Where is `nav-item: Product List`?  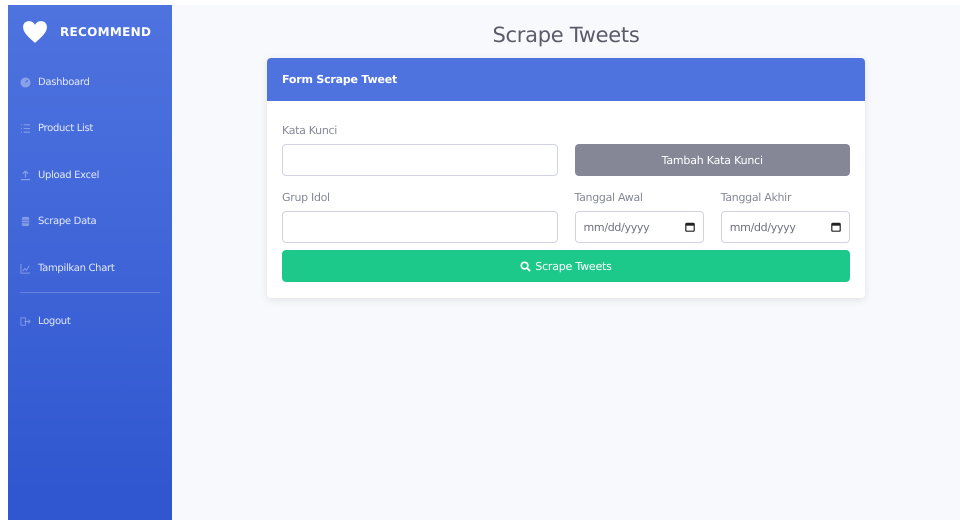
nav-item: Product List is located at coordinates (90, 129).